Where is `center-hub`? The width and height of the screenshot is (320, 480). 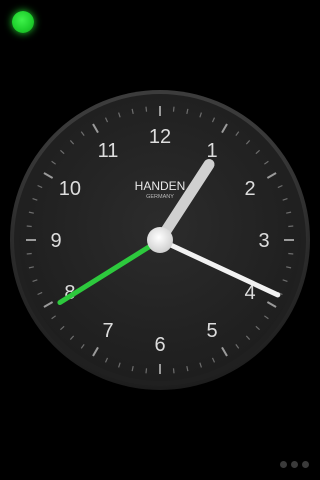
center-hub is located at coordinates (160, 240).